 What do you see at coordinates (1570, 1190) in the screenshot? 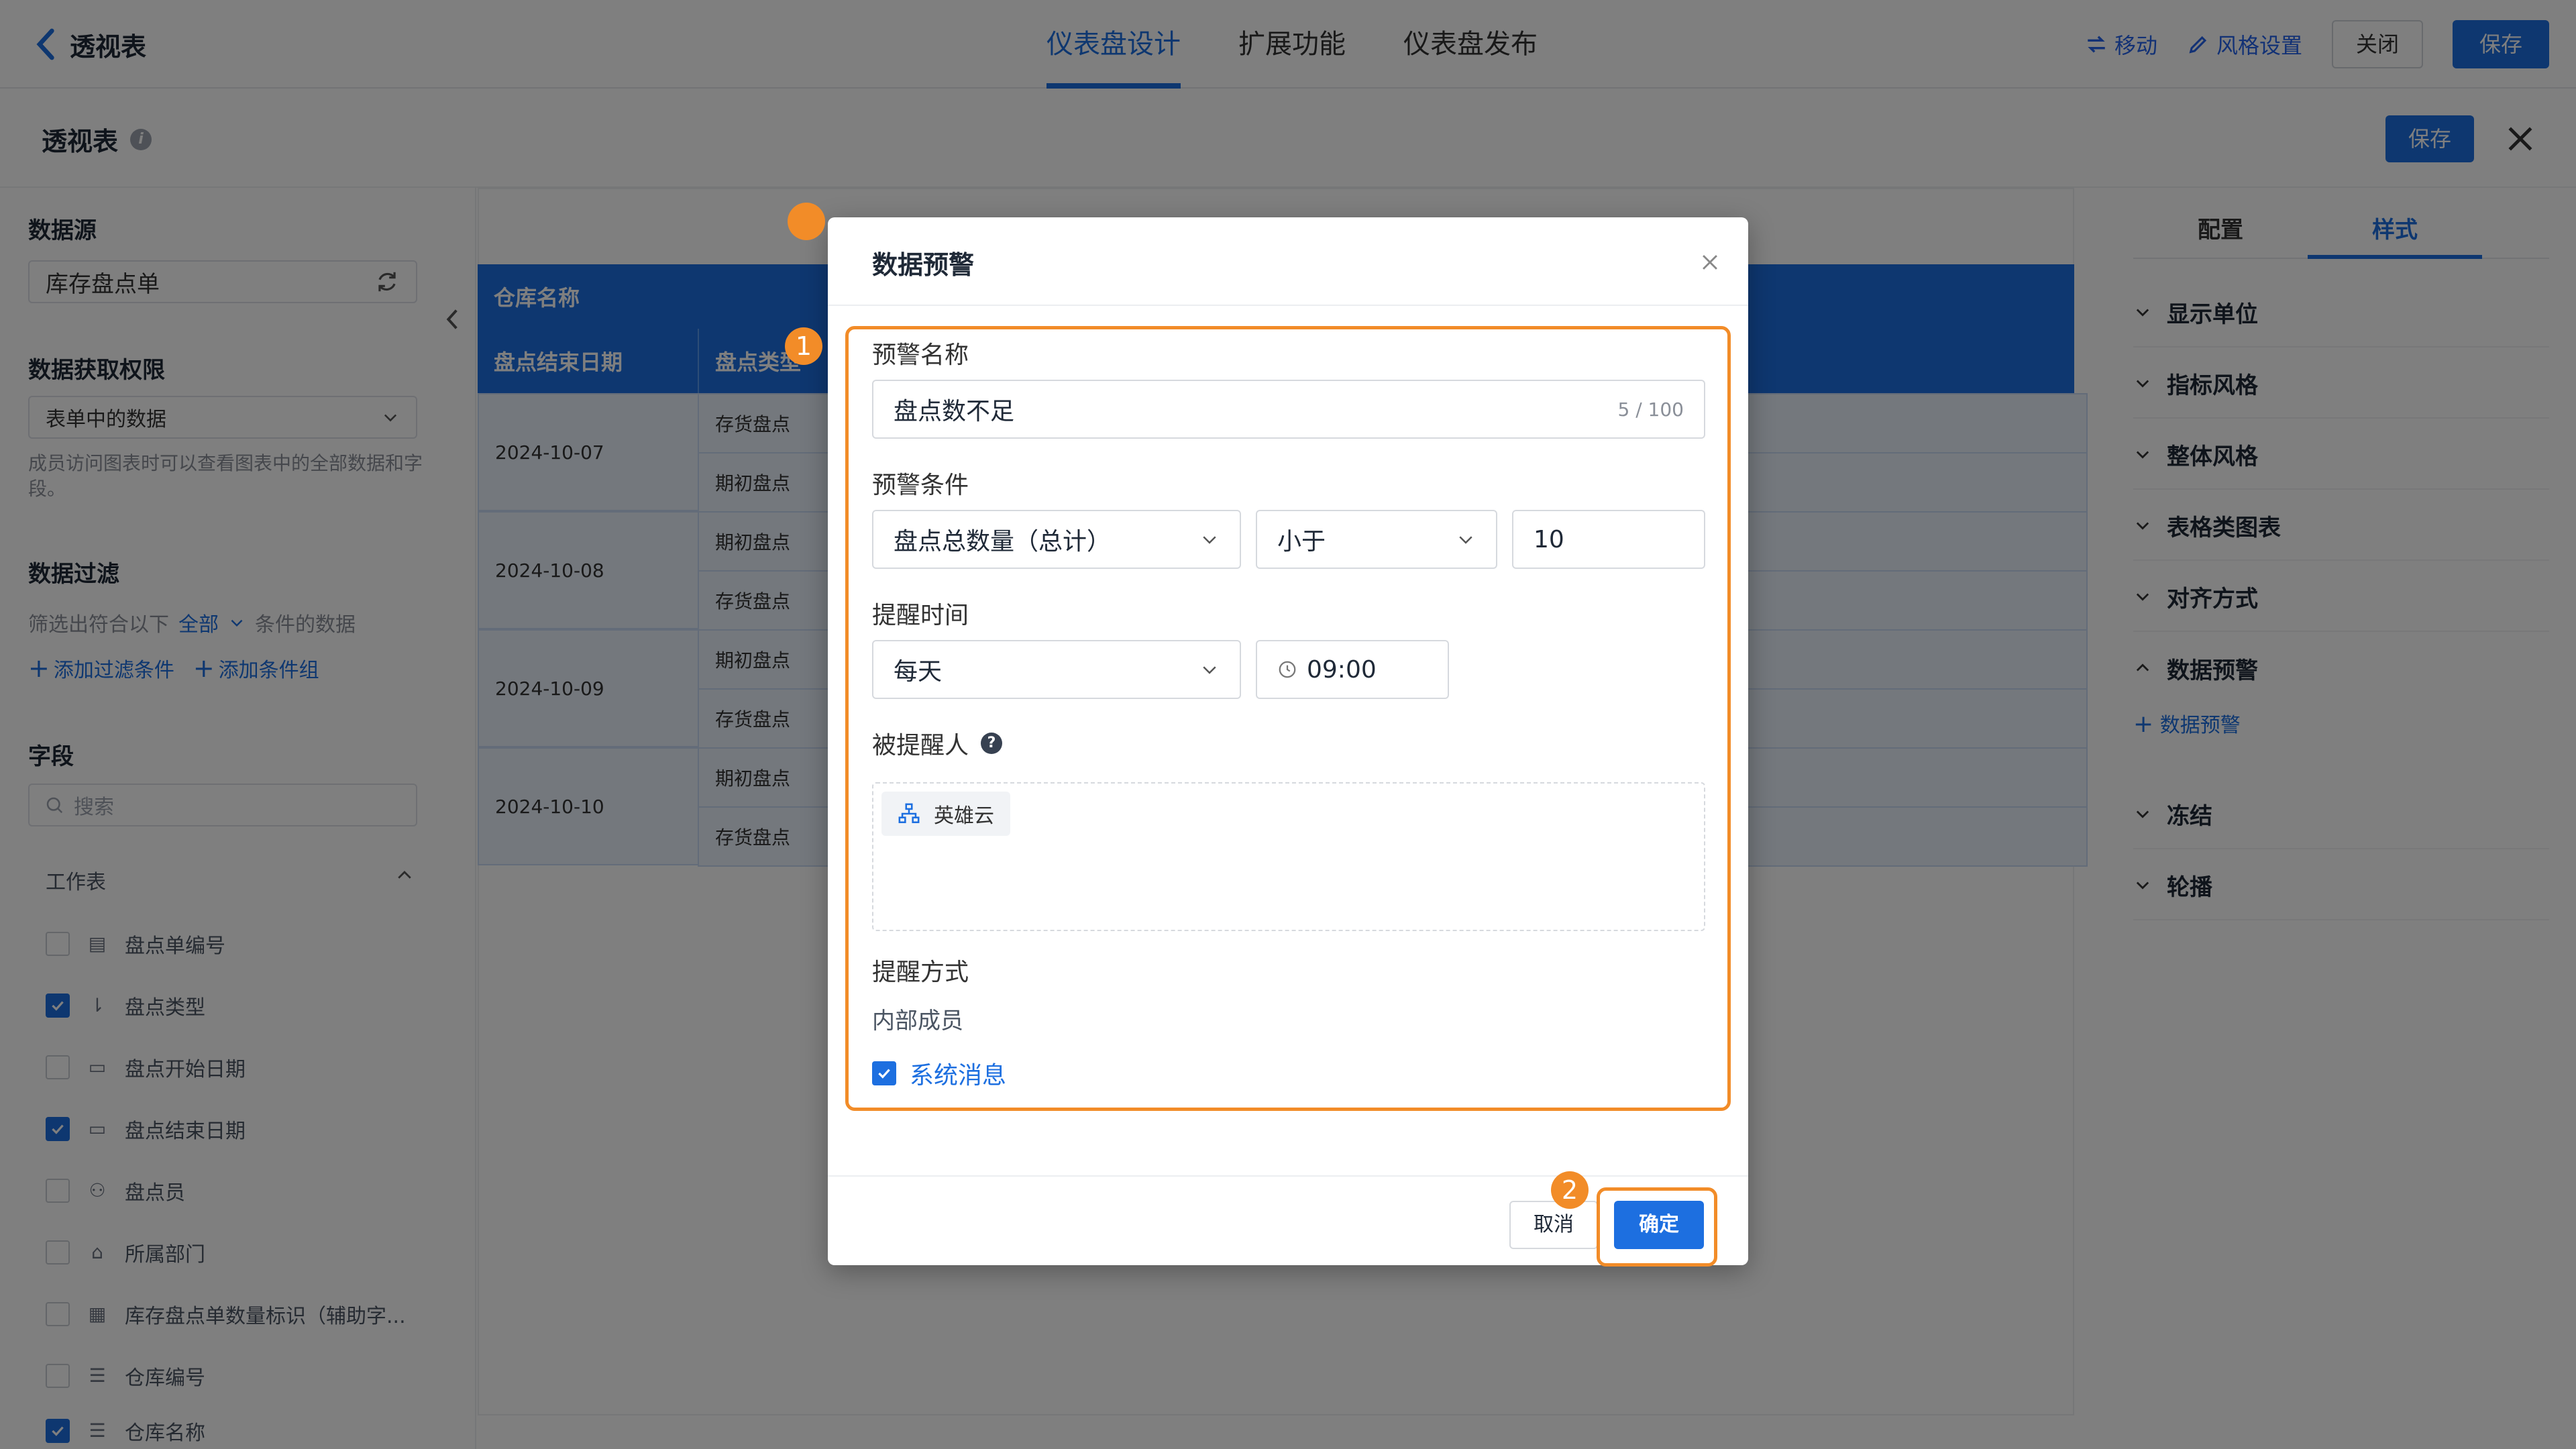
I see `step-badge-2: 2` at bounding box center [1570, 1190].